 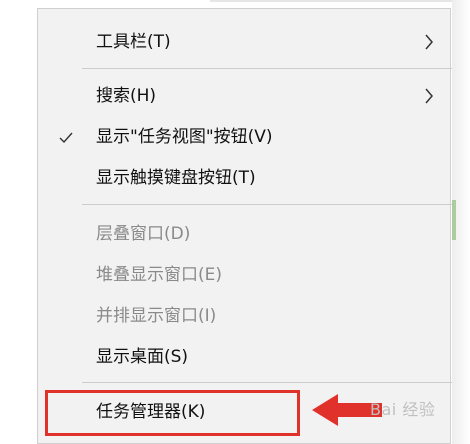 I want to click on desktop-decoration, so click(x=454, y=220).